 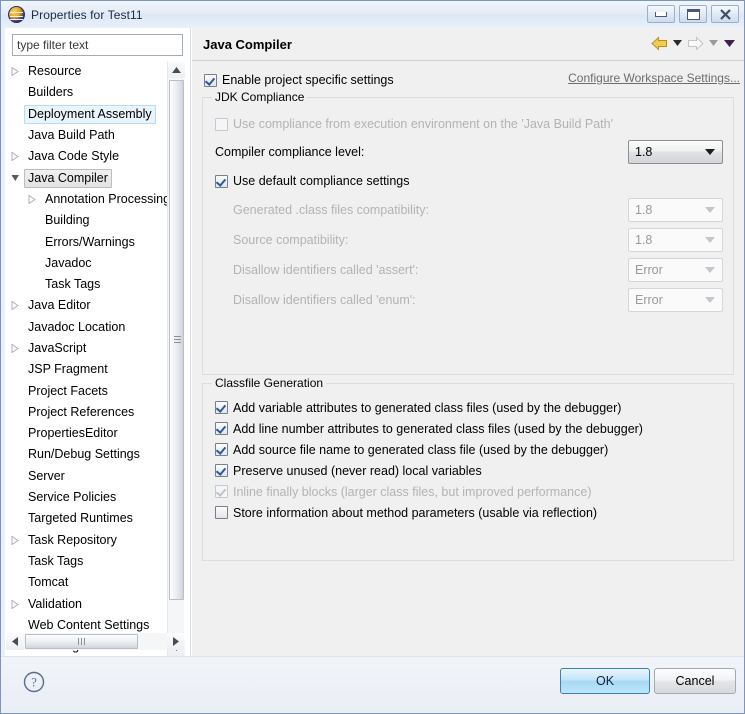 What do you see at coordinates (97, 45) in the screenshot?
I see `filter-input` at bounding box center [97, 45].